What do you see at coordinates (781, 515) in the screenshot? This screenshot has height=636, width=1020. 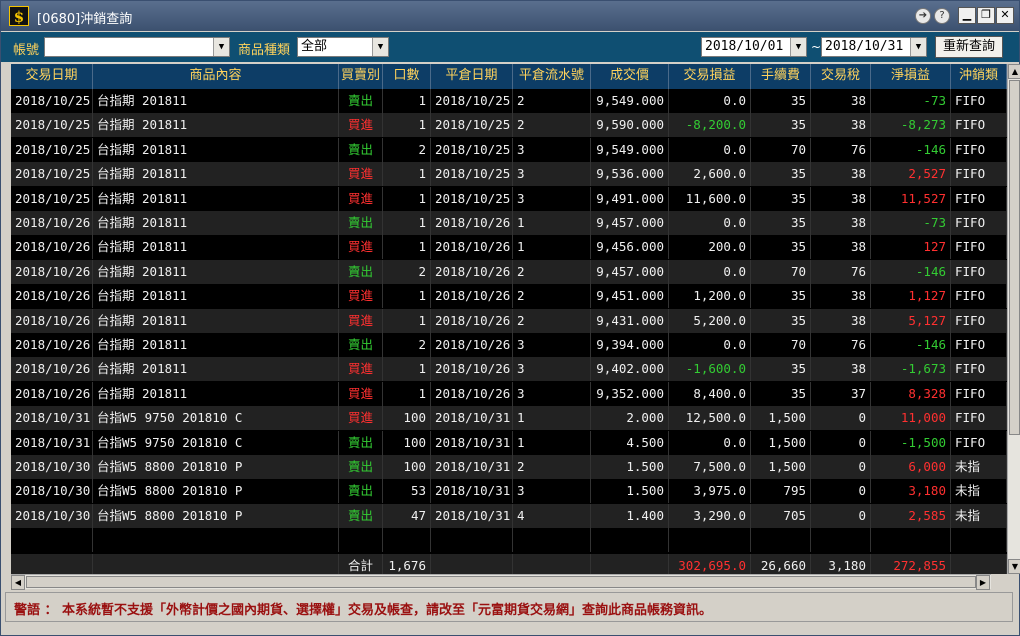 I see `cell-fee: 705` at bounding box center [781, 515].